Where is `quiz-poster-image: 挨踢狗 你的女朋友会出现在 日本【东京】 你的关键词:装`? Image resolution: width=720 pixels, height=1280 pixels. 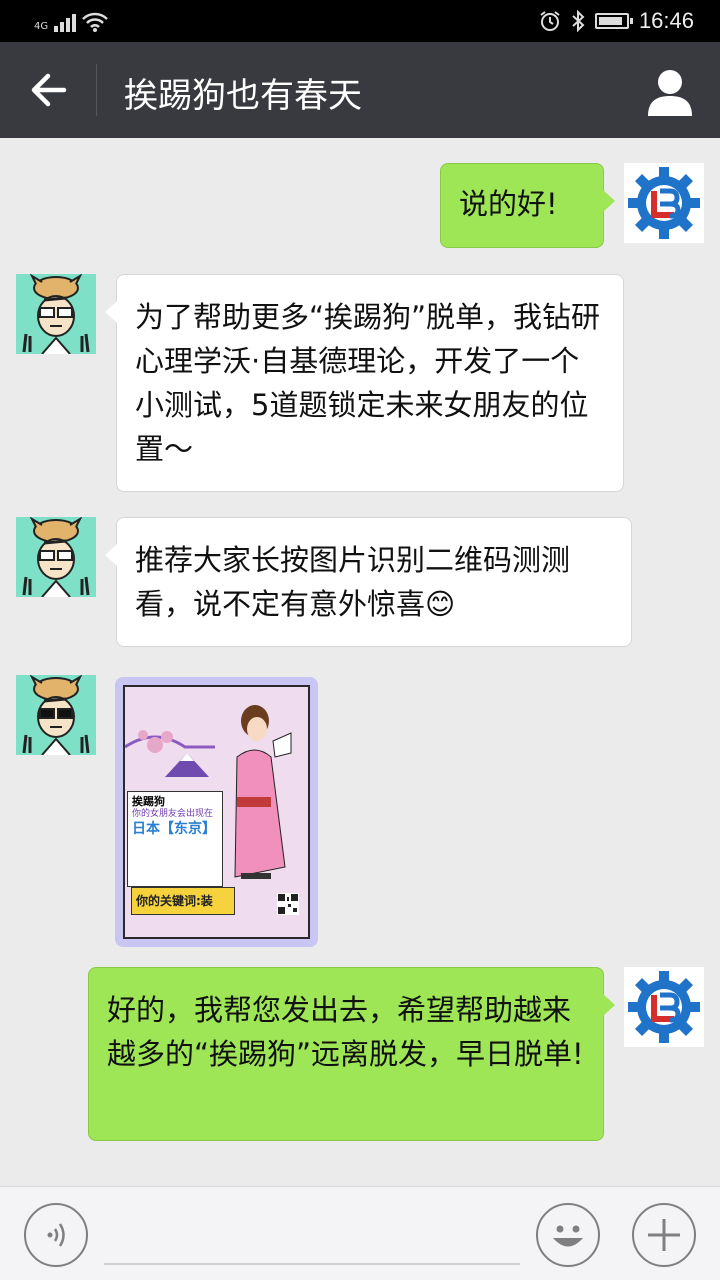
quiz-poster-image: 挨踢狗 你的女朋友会出现在 日本【东京】 你的关键词:装 is located at coordinates (216, 812).